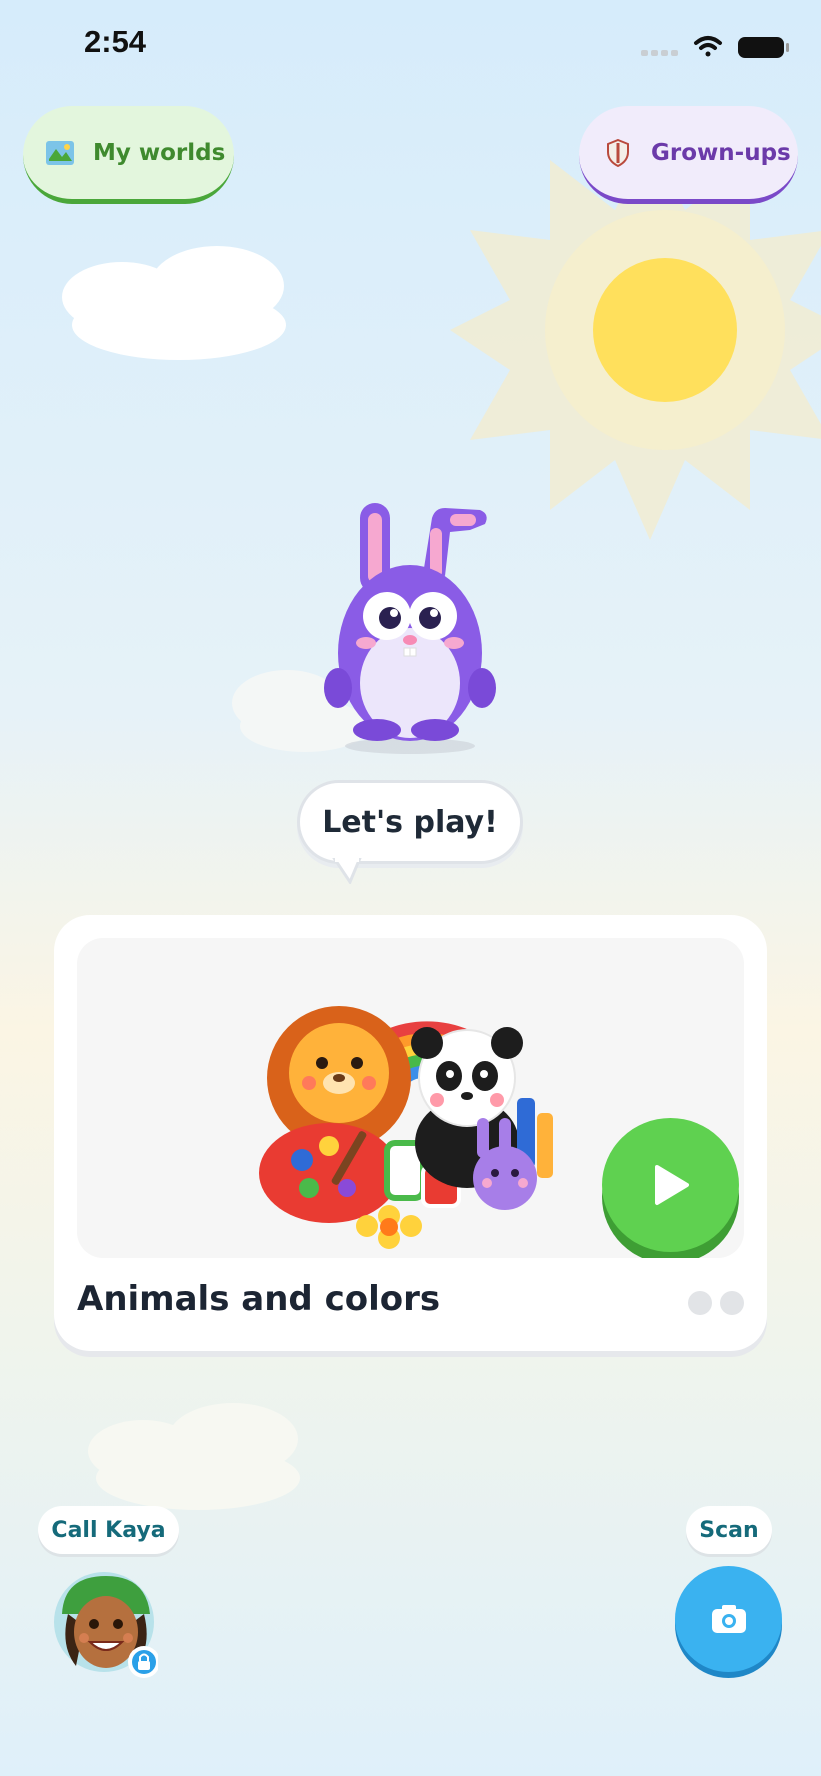  What do you see at coordinates (108, 1530) in the screenshot?
I see `call-kaya-label: Call Kaya` at bounding box center [108, 1530].